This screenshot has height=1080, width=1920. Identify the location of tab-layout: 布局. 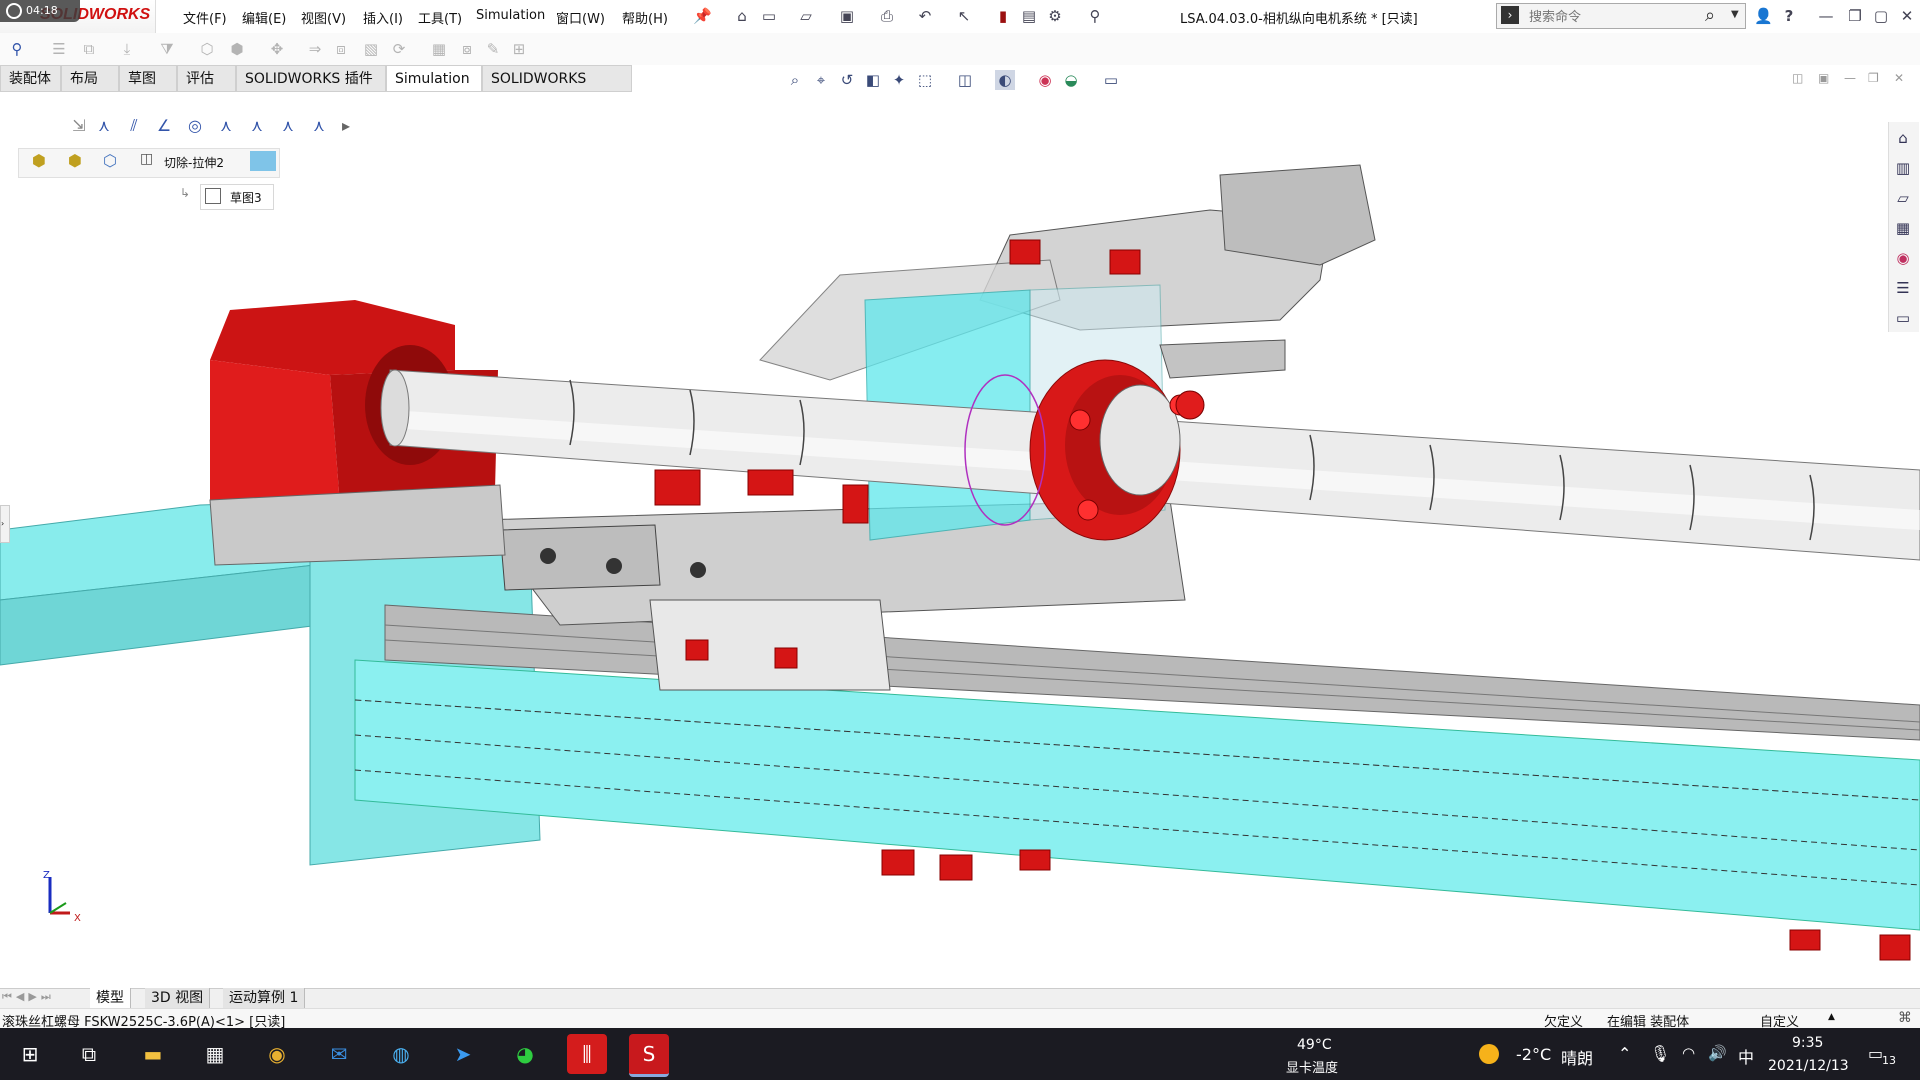
(90, 78).